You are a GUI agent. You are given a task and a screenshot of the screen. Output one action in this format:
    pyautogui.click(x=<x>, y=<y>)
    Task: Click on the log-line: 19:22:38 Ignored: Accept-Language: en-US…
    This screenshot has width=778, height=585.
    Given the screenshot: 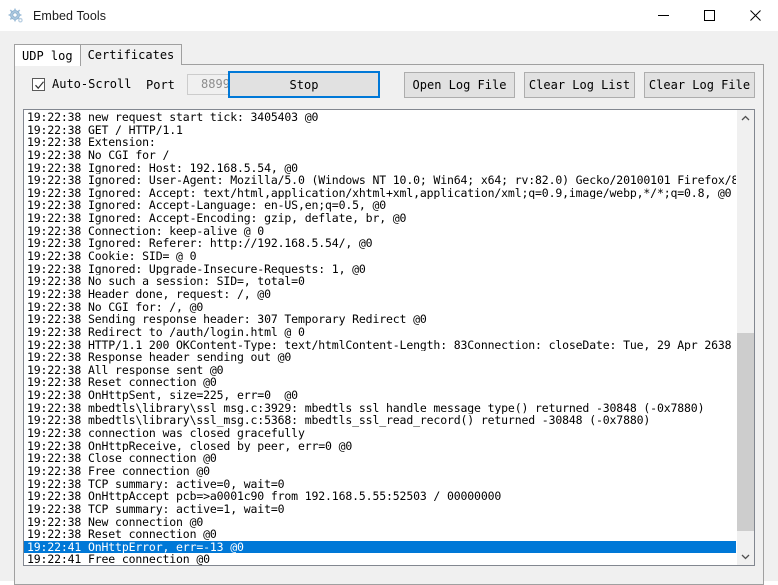 What is the action you would take?
    pyautogui.click(x=380, y=205)
    